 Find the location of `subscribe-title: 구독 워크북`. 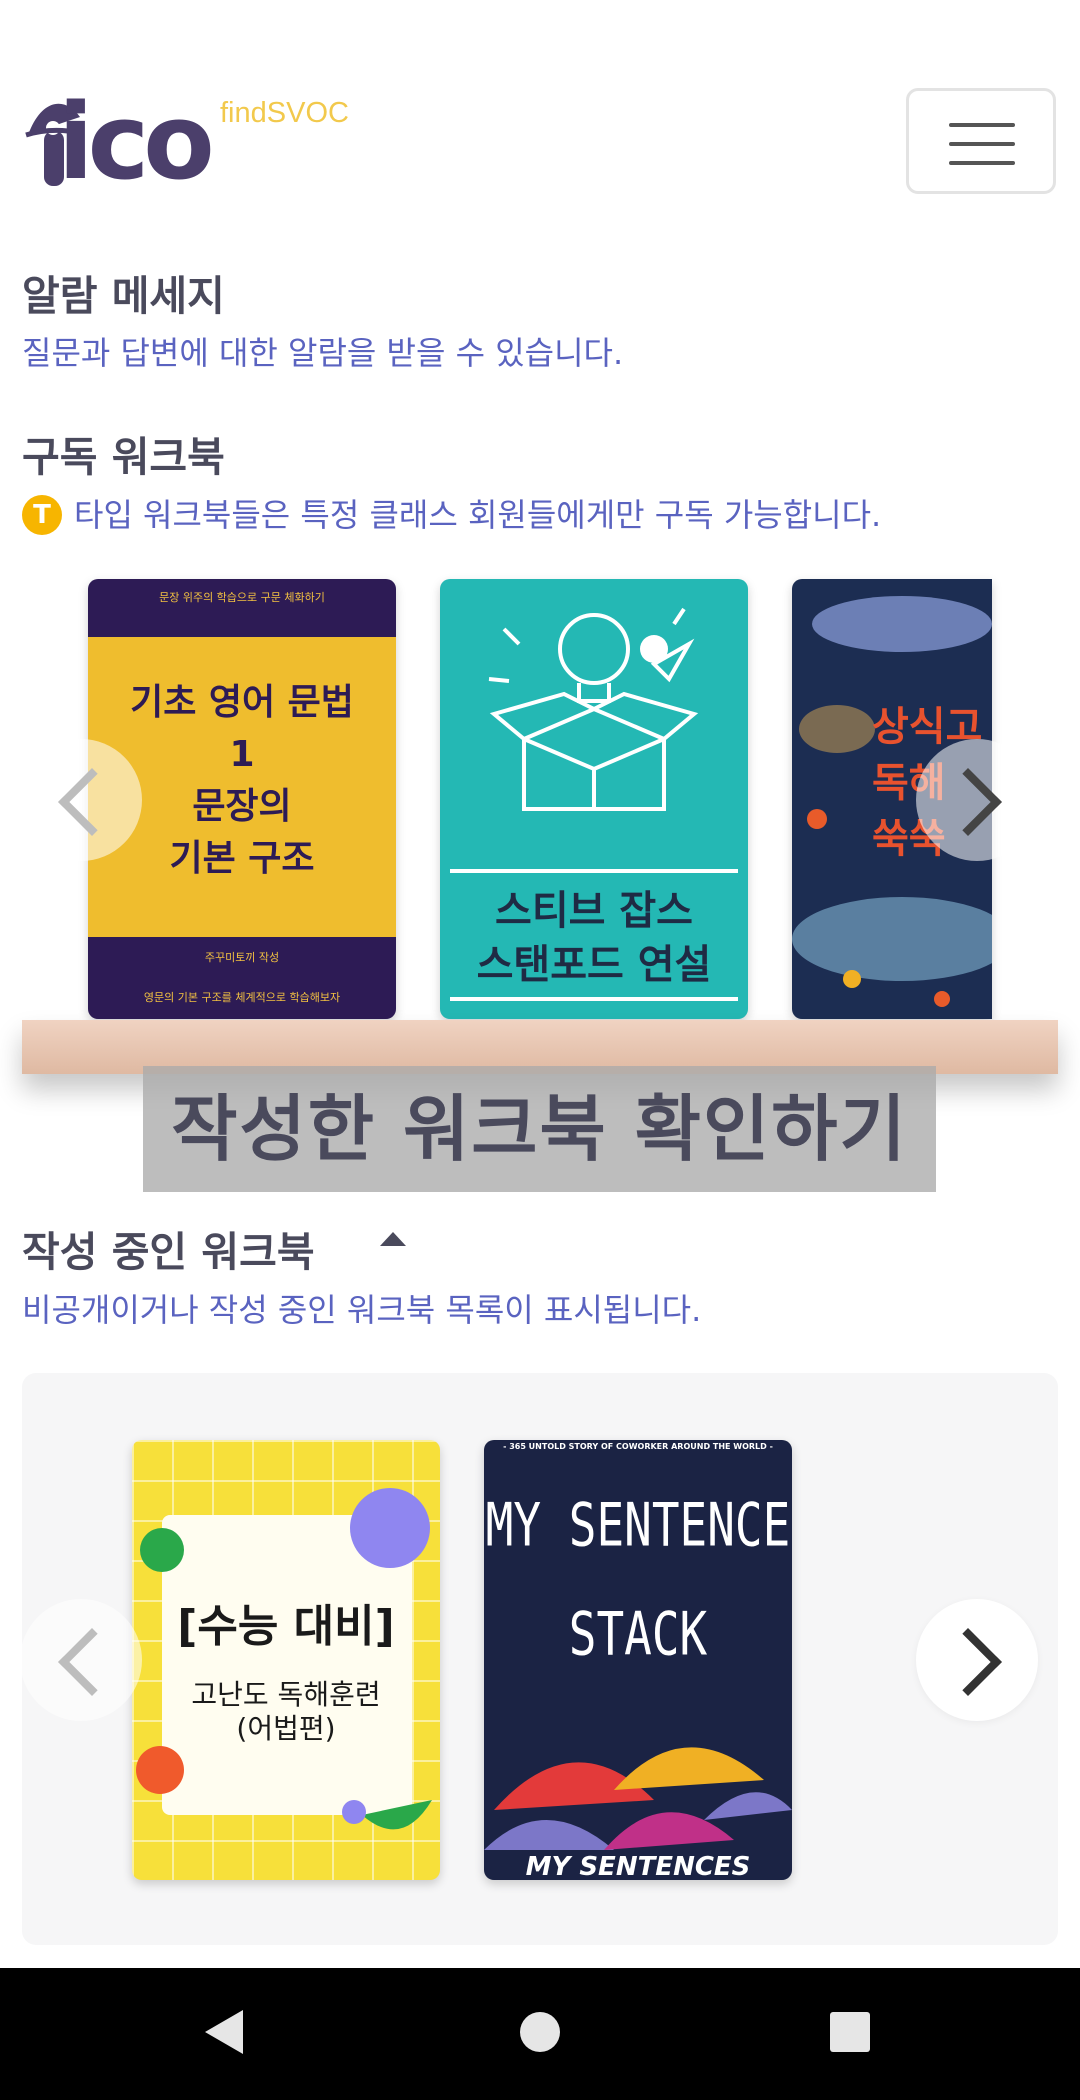

subscribe-title: 구독 워크북 is located at coordinates (123, 457).